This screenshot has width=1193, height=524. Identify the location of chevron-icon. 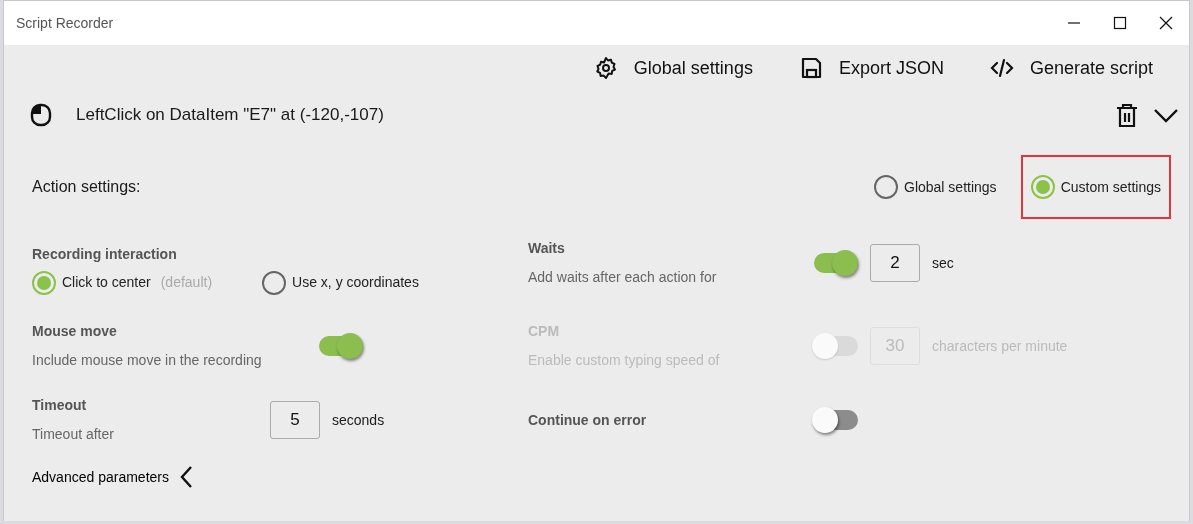
(1166, 115).